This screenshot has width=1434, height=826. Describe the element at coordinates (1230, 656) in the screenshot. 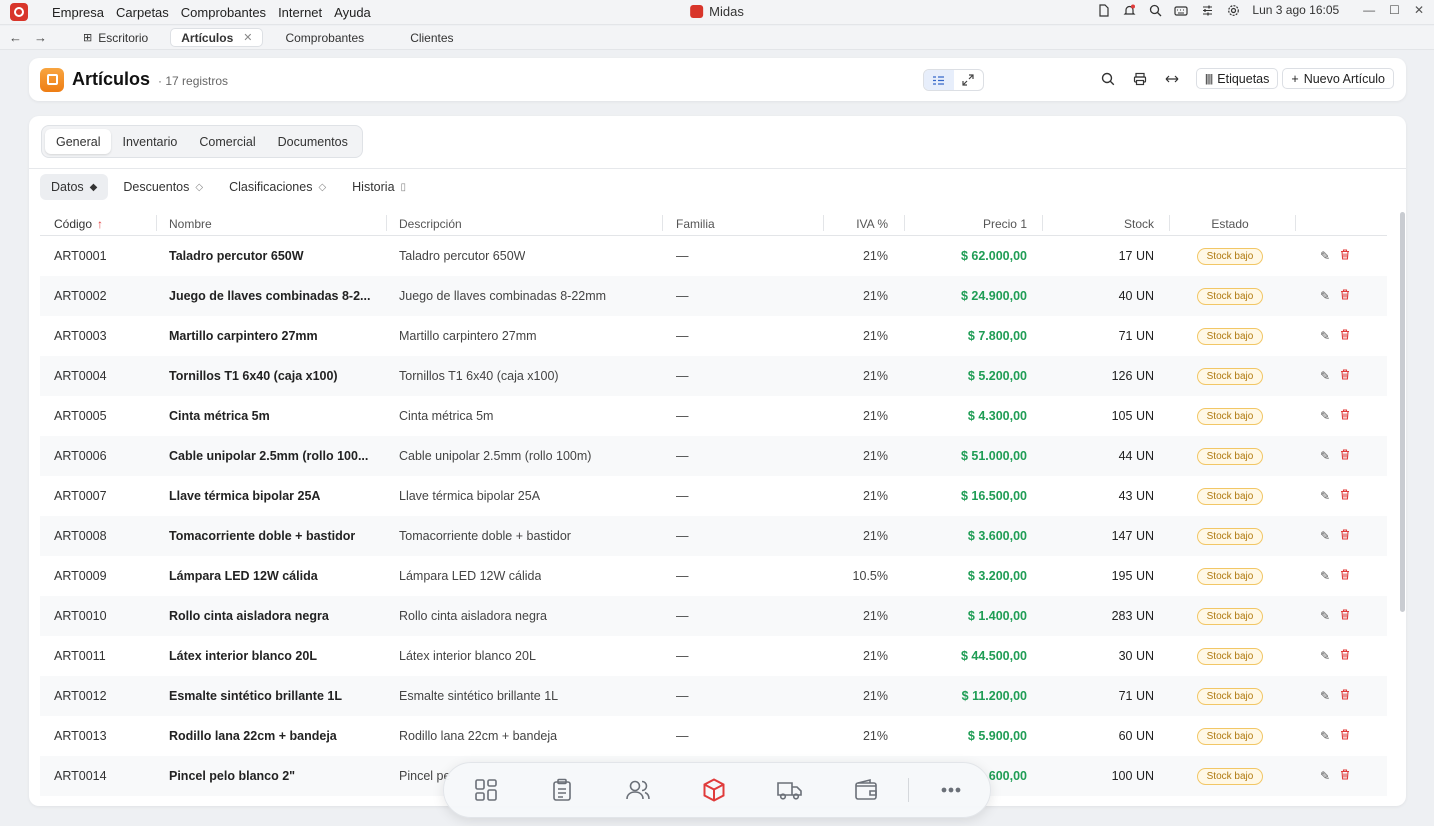

I see `cell-estado: Stock bajo` at that location.